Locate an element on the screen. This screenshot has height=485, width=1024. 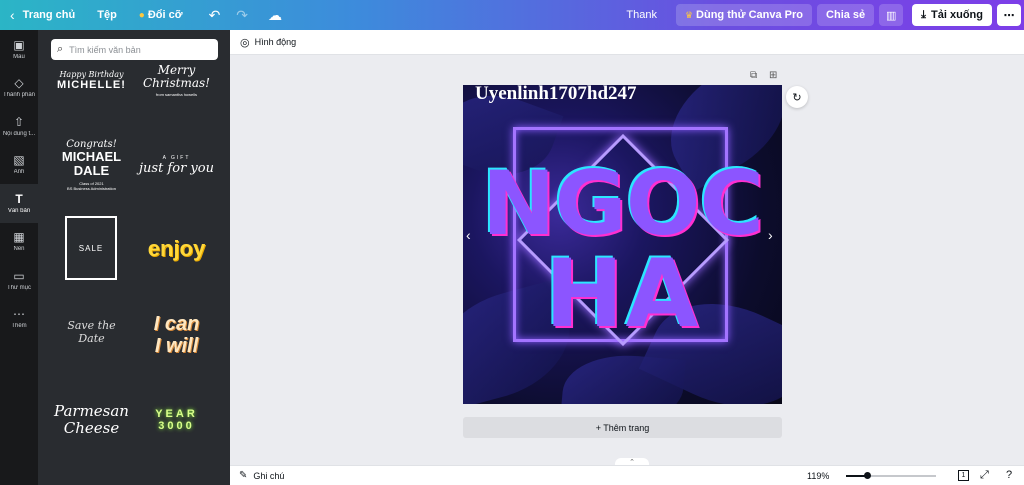
document-title: Thank is located at coordinates (641, 15).